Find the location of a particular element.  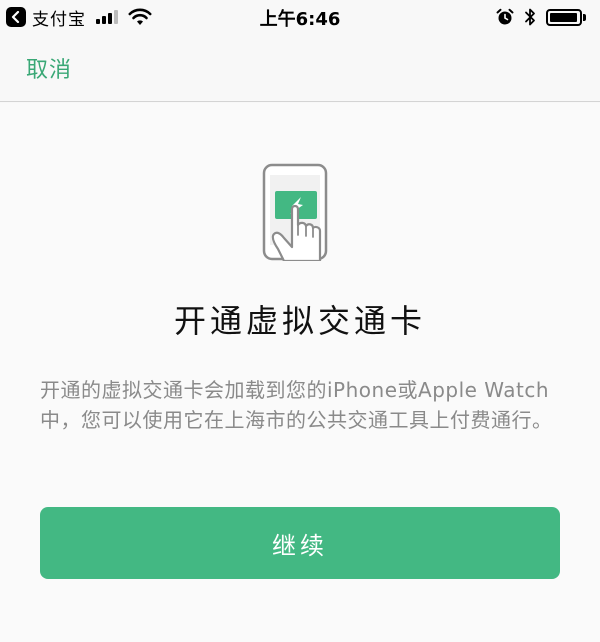

battery-tip is located at coordinates (584, 17).